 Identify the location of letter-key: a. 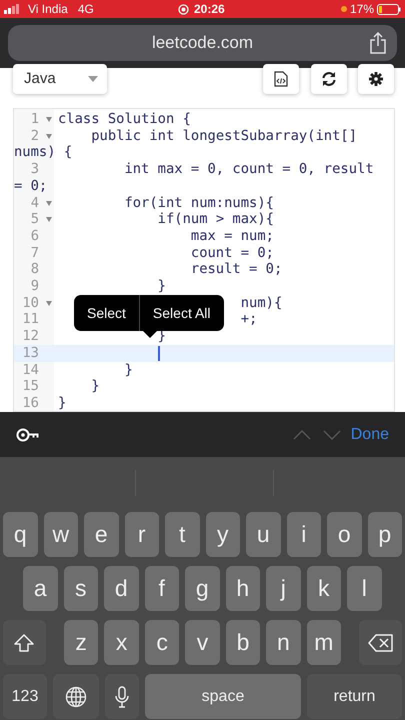
(40, 588).